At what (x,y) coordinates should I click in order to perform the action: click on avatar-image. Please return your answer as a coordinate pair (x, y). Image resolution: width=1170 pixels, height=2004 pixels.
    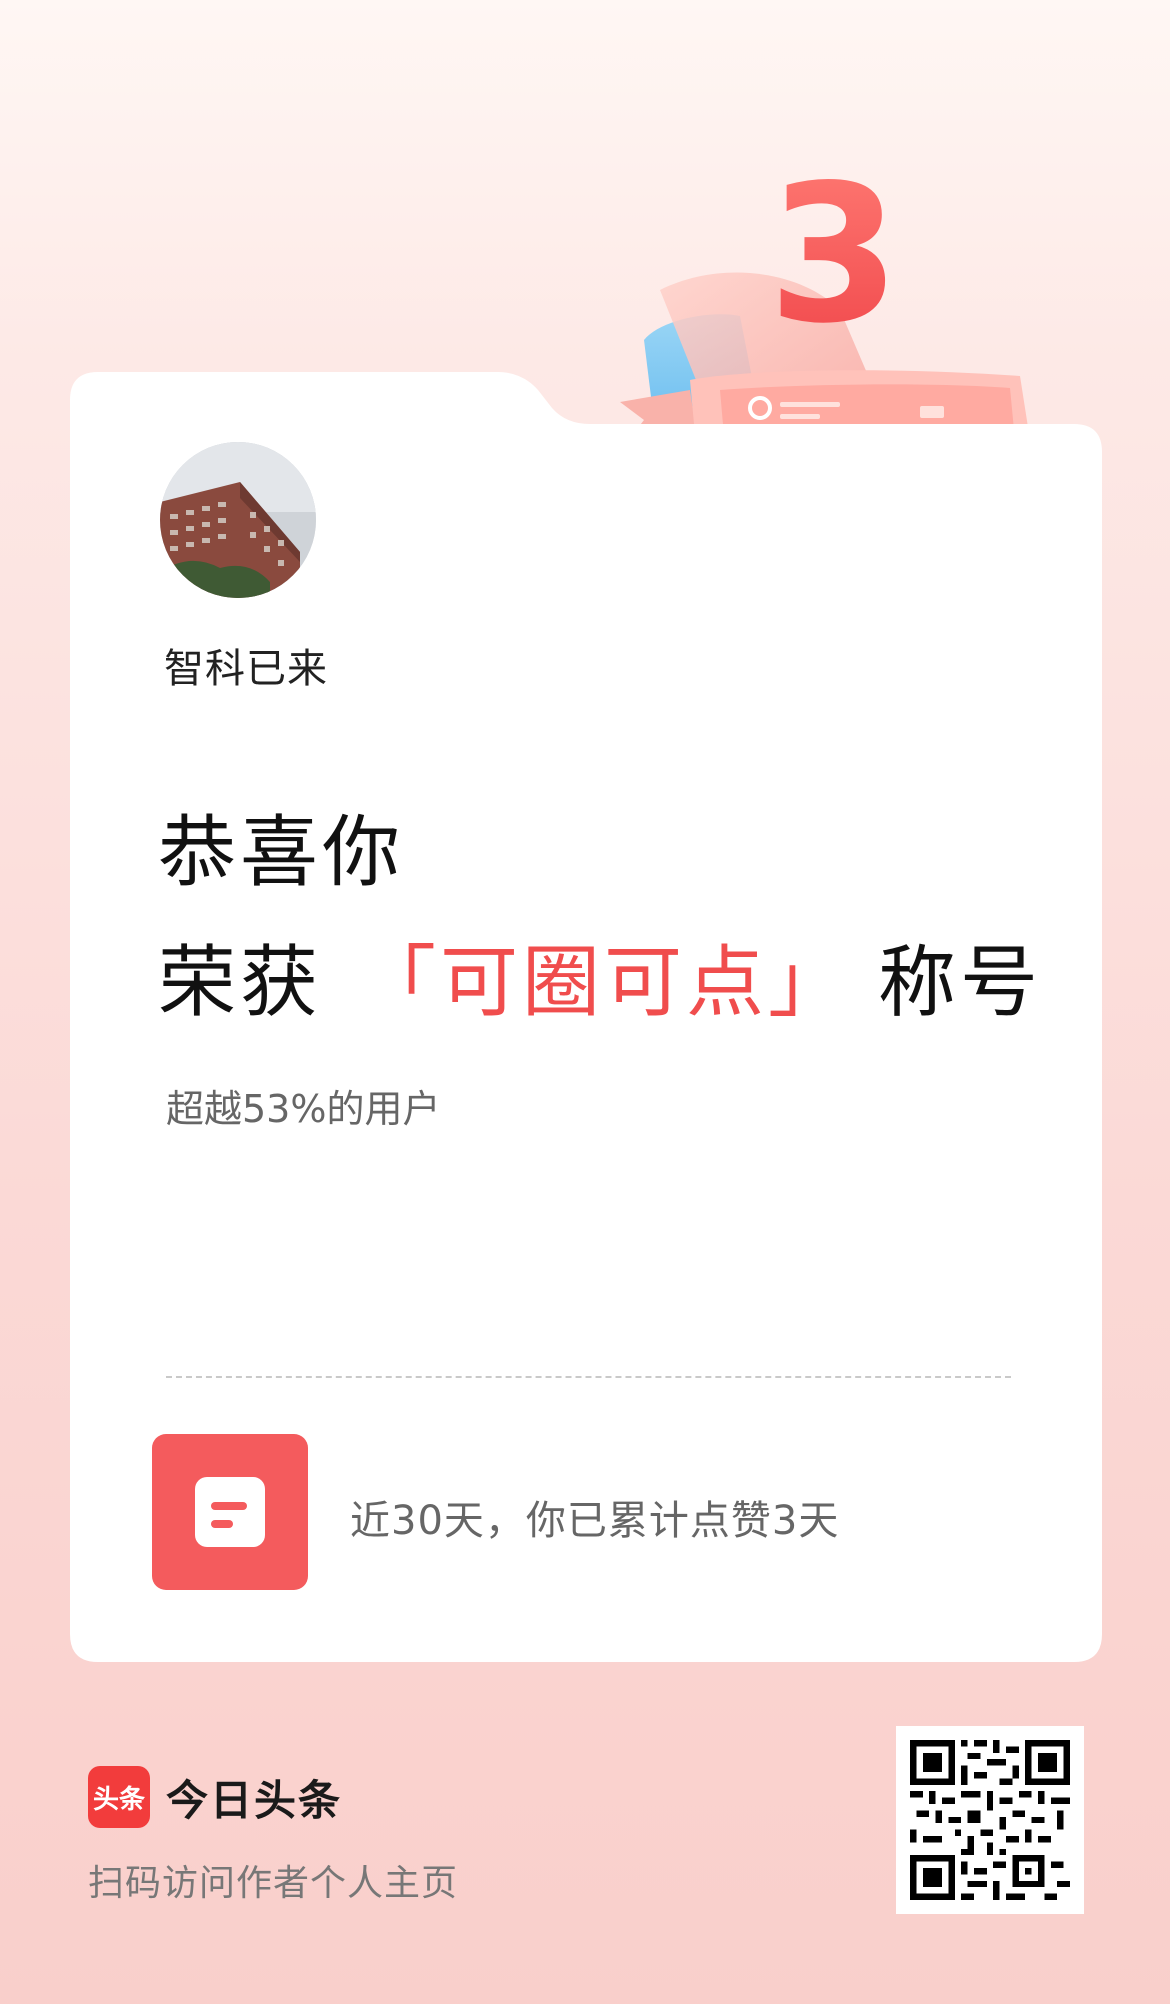
    Looking at the image, I should click on (238, 520).